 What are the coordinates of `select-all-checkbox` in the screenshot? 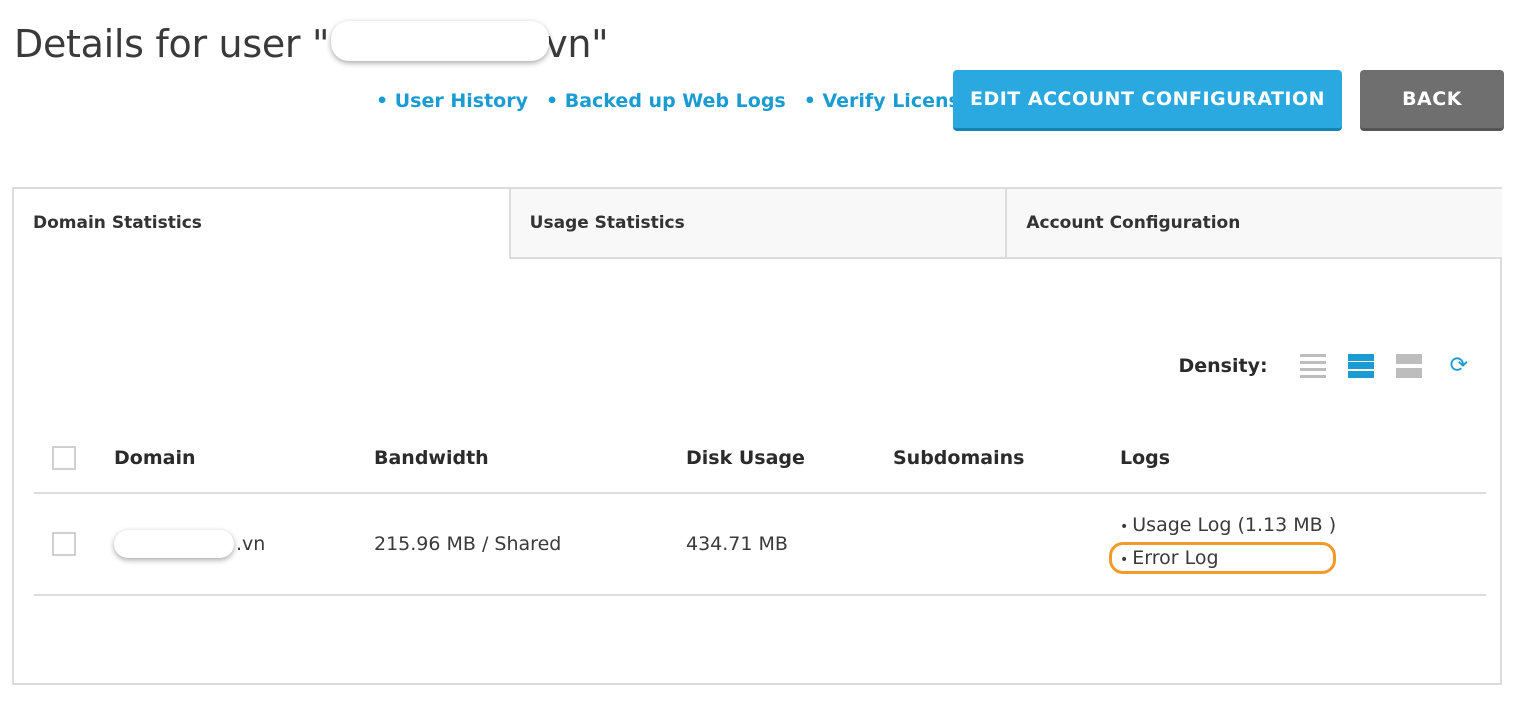 It's located at (64, 458).